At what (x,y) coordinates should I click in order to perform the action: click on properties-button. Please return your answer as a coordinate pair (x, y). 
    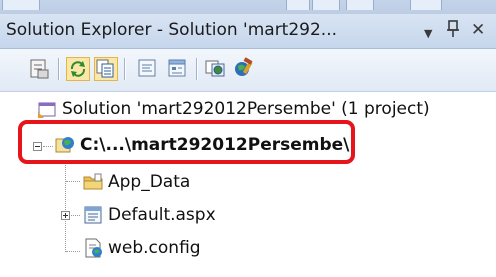
    Looking at the image, I should click on (40, 69).